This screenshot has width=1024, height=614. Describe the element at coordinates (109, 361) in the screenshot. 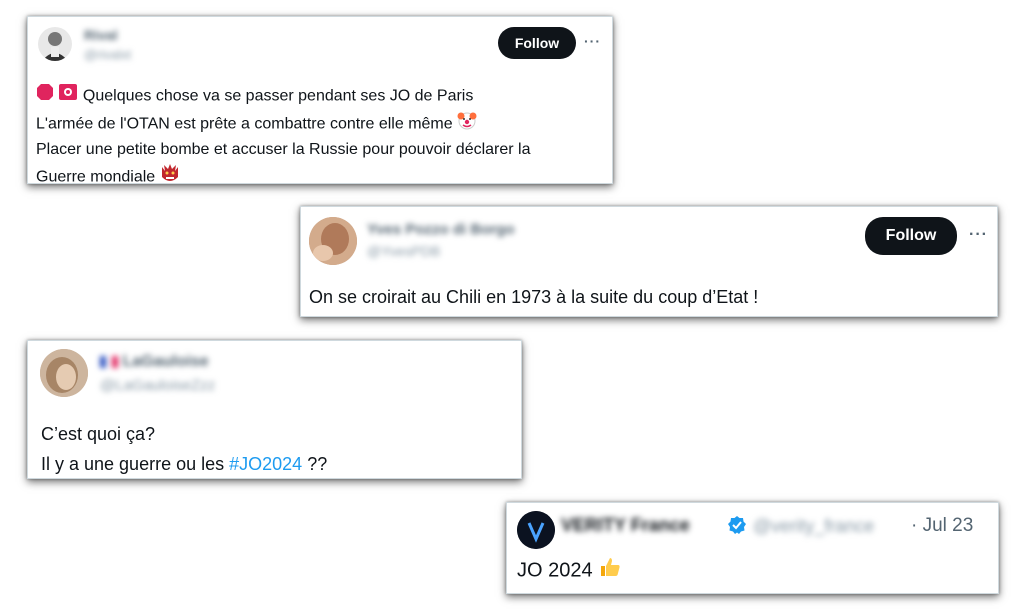

I see `france-flag-icon` at that location.